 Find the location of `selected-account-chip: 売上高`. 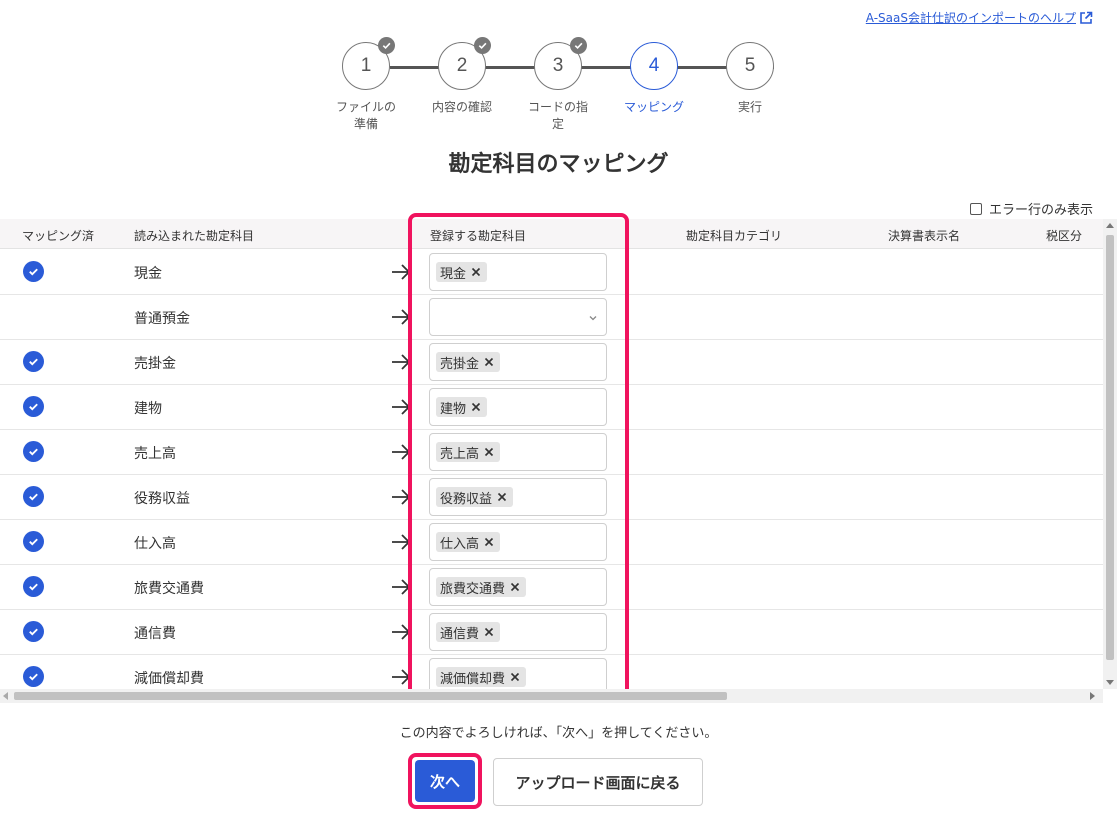

selected-account-chip: 売上高 is located at coordinates (468, 452).